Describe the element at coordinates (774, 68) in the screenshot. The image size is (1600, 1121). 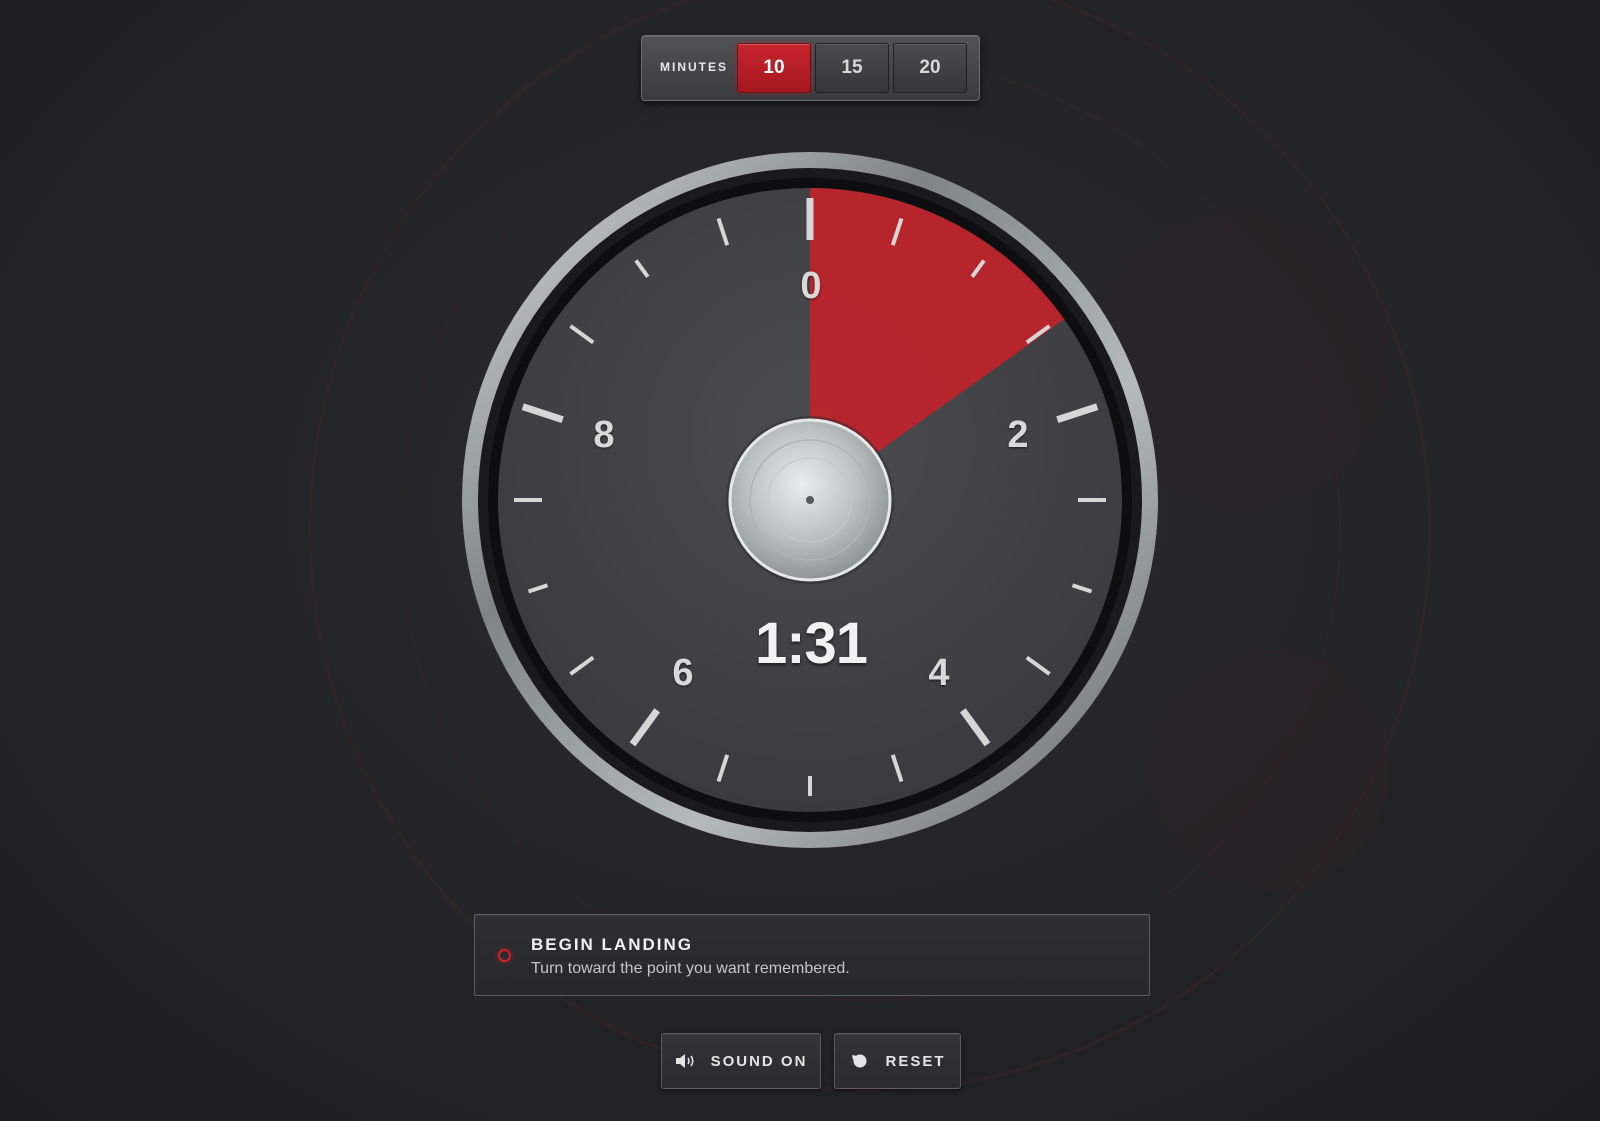
I see `minutes-option-10: 10` at that location.